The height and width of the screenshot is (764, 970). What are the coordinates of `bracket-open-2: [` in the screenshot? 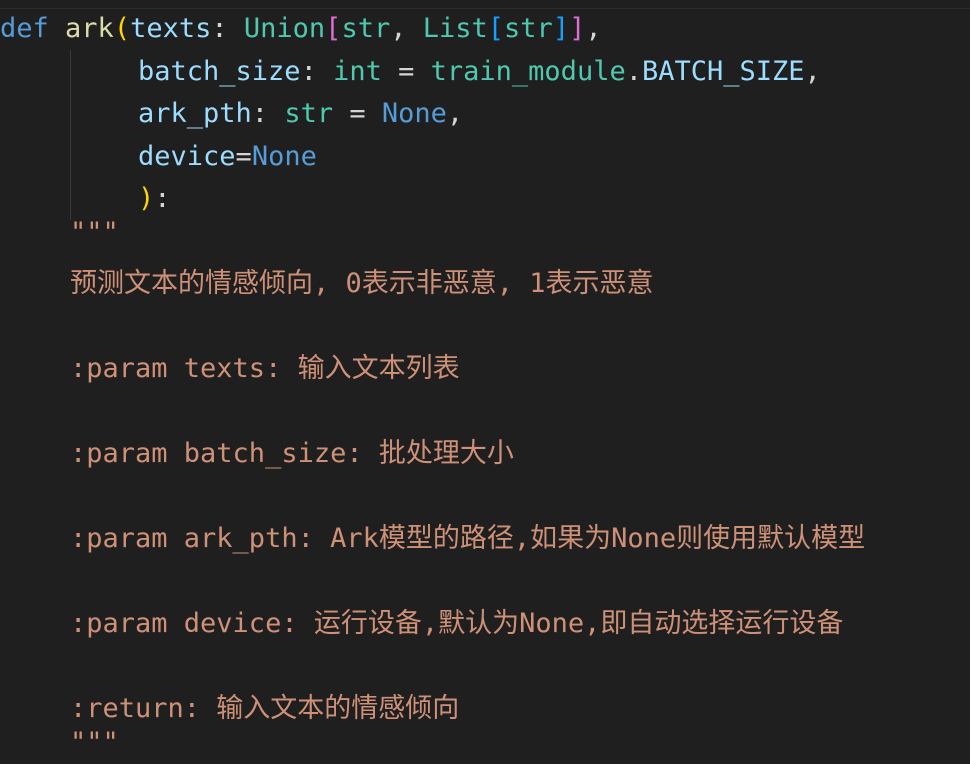 It's located at (496, 28).